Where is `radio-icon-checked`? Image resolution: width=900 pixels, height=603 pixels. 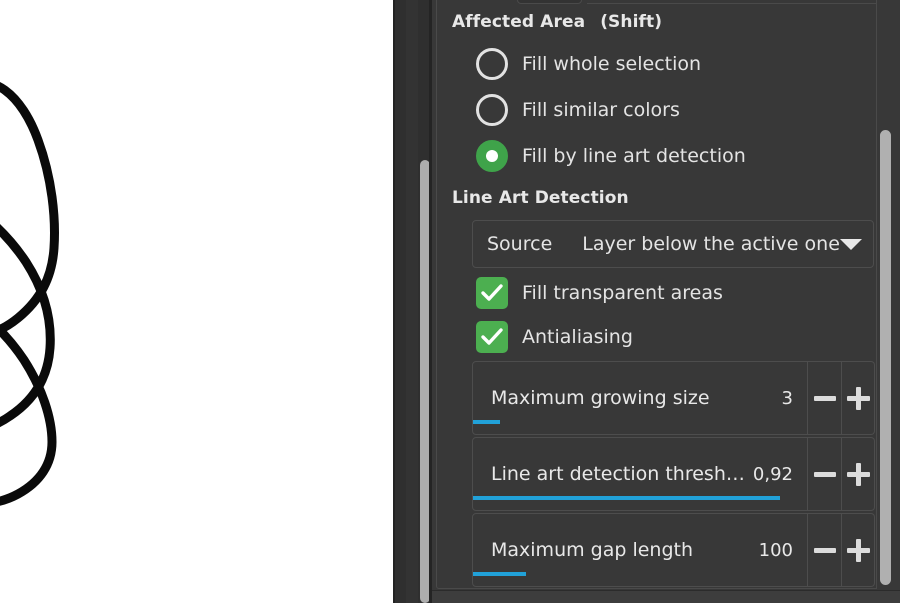 radio-icon-checked is located at coordinates (492, 156).